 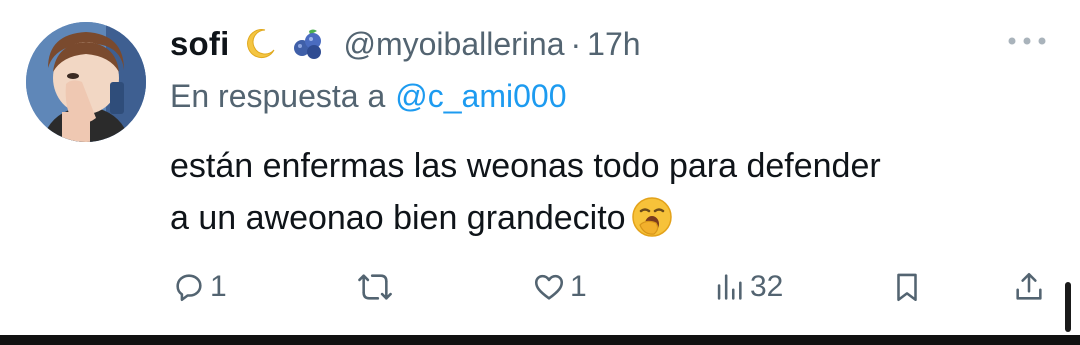 I want to click on retweet-button, so click(x=377, y=287).